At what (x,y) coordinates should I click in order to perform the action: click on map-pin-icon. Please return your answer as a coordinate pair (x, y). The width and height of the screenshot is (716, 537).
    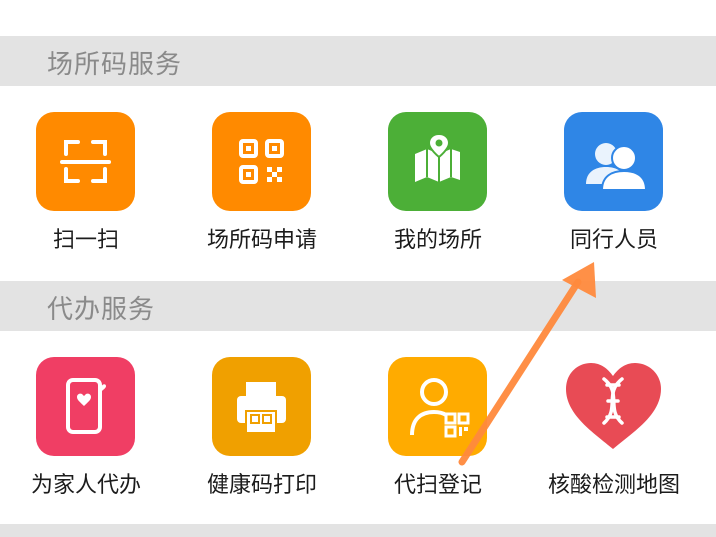
    Looking at the image, I should click on (437, 157).